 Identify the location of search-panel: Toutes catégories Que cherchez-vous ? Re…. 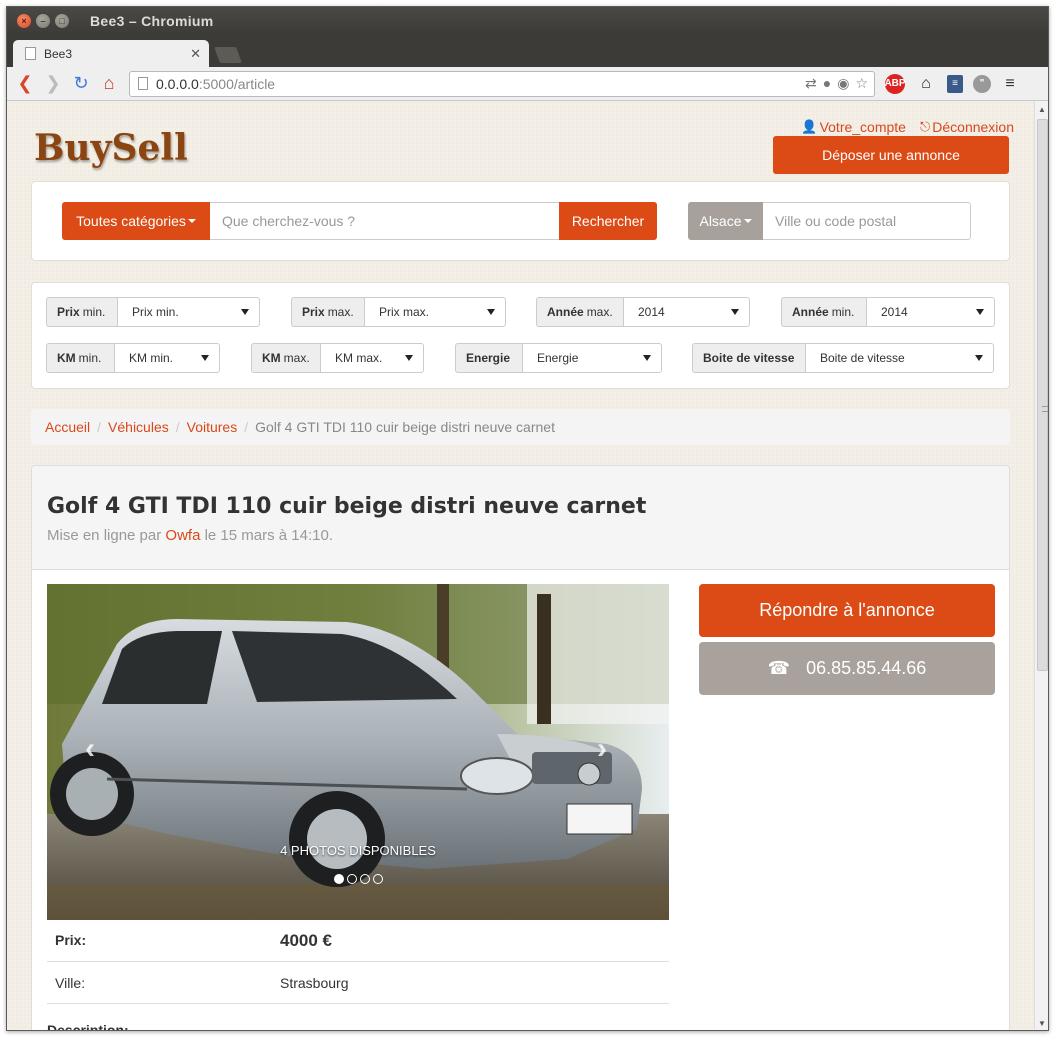
(520, 221).